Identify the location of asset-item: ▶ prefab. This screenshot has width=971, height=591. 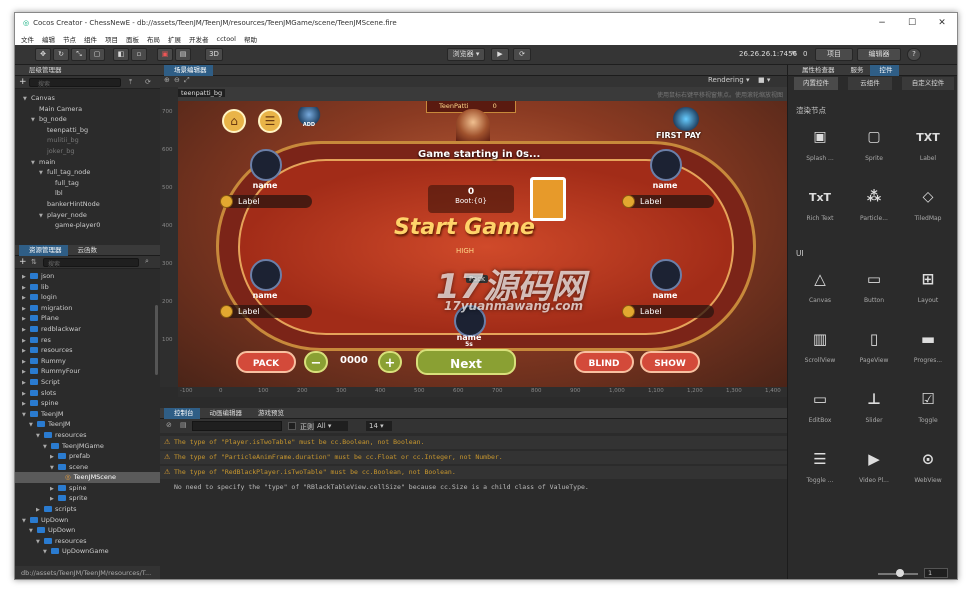
(87, 456).